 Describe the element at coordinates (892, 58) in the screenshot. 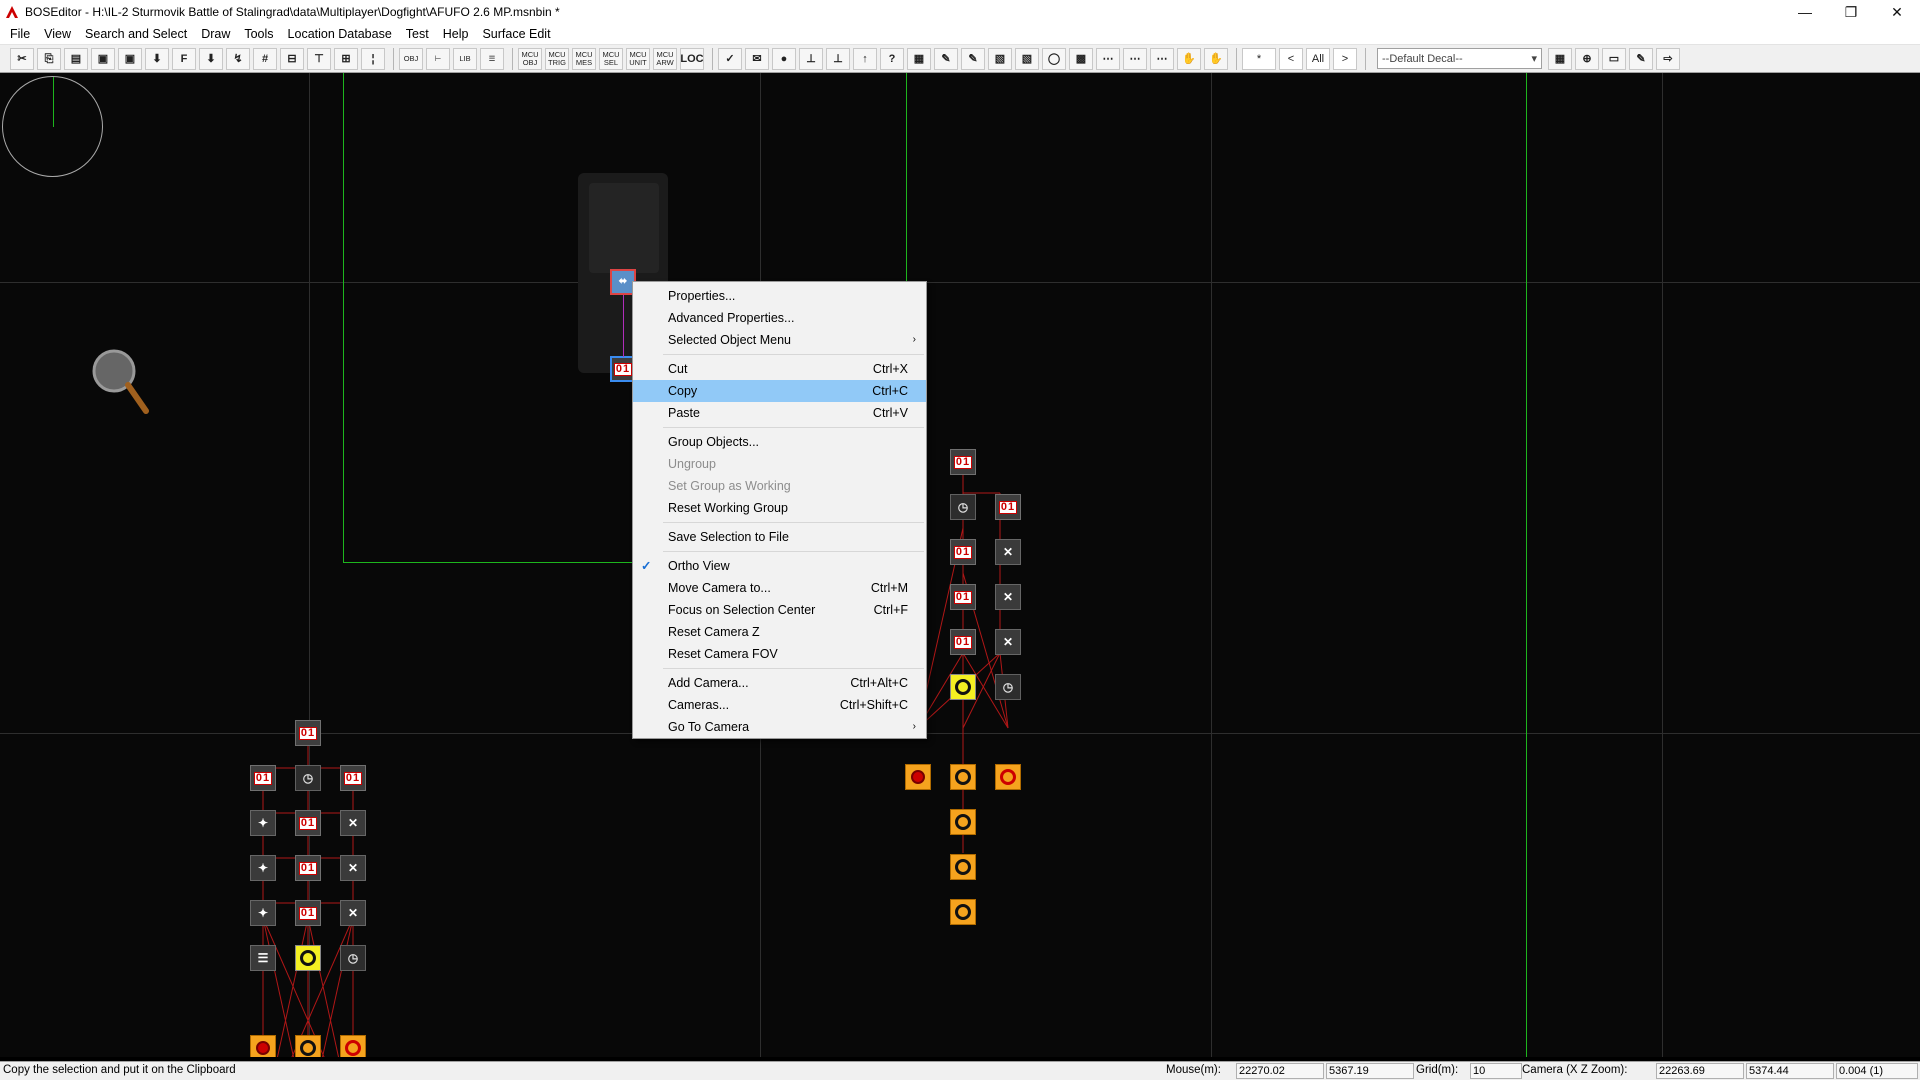

I see `toolbar-button: ?` at that location.